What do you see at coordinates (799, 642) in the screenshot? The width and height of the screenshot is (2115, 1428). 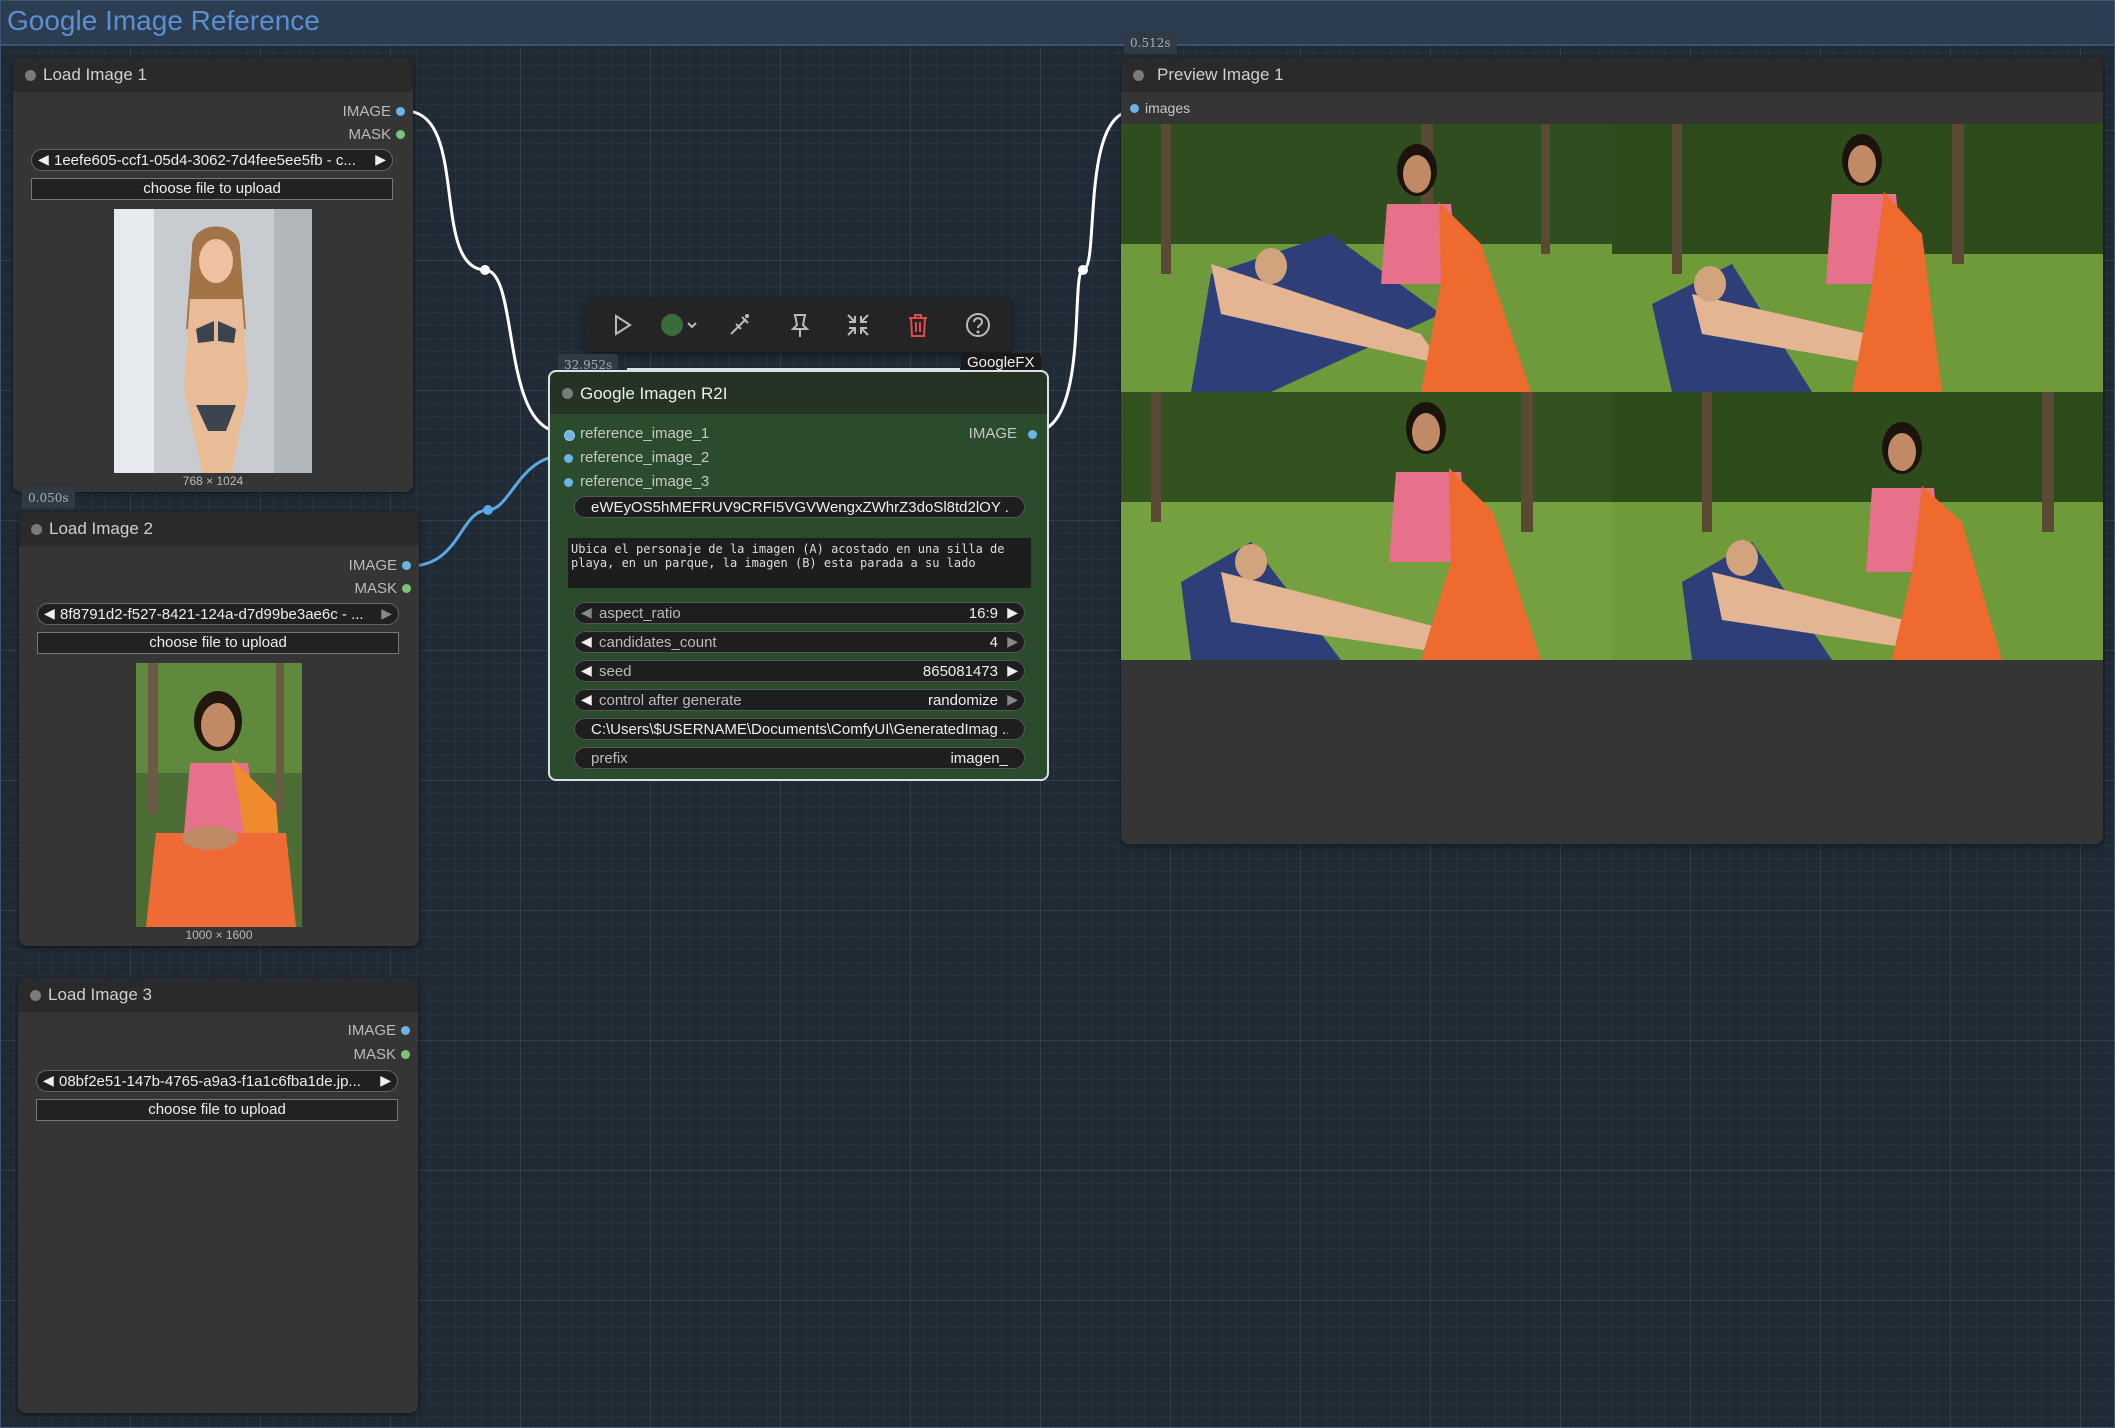 I see `candidates-count-widget: ◀ candidates_count 4 ▶` at bounding box center [799, 642].